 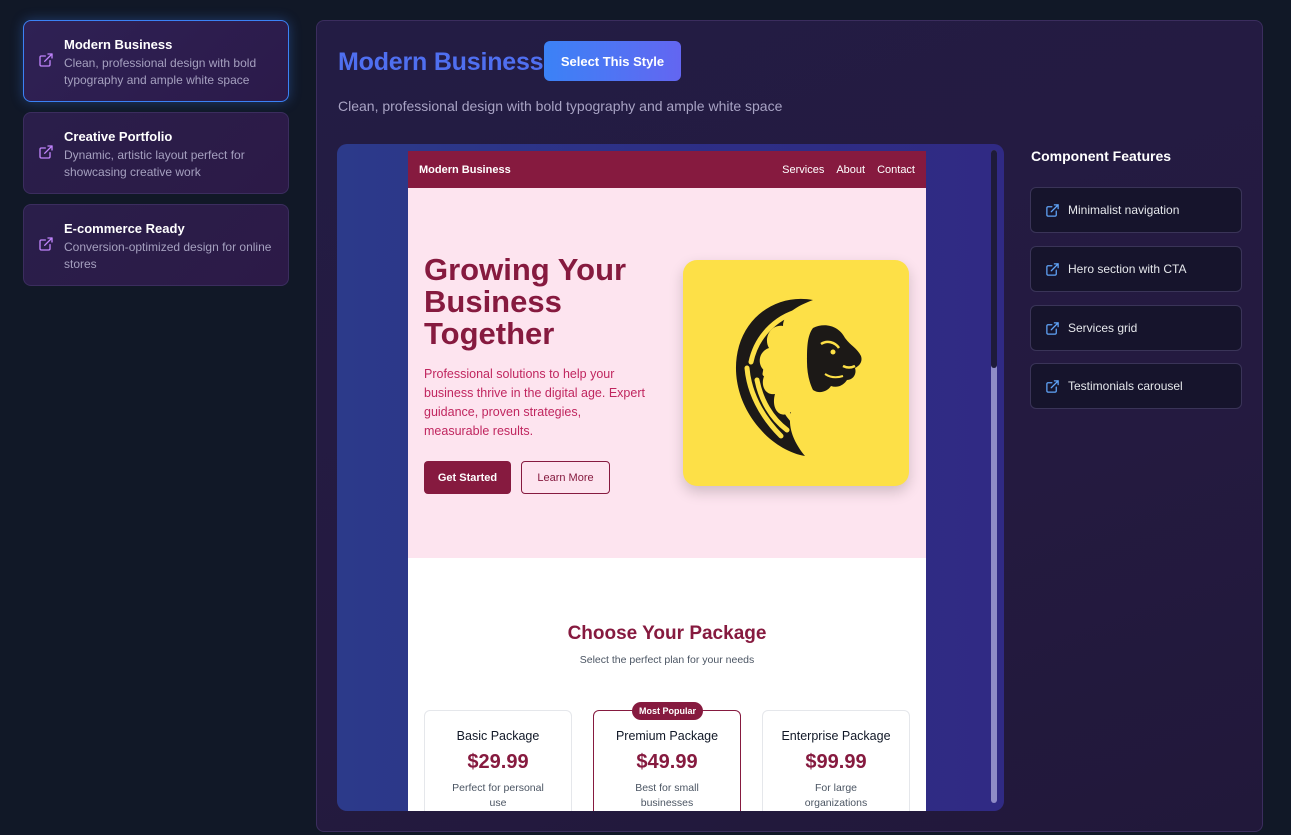 I want to click on preview-nav-links: Services About Contact, so click(x=848, y=170).